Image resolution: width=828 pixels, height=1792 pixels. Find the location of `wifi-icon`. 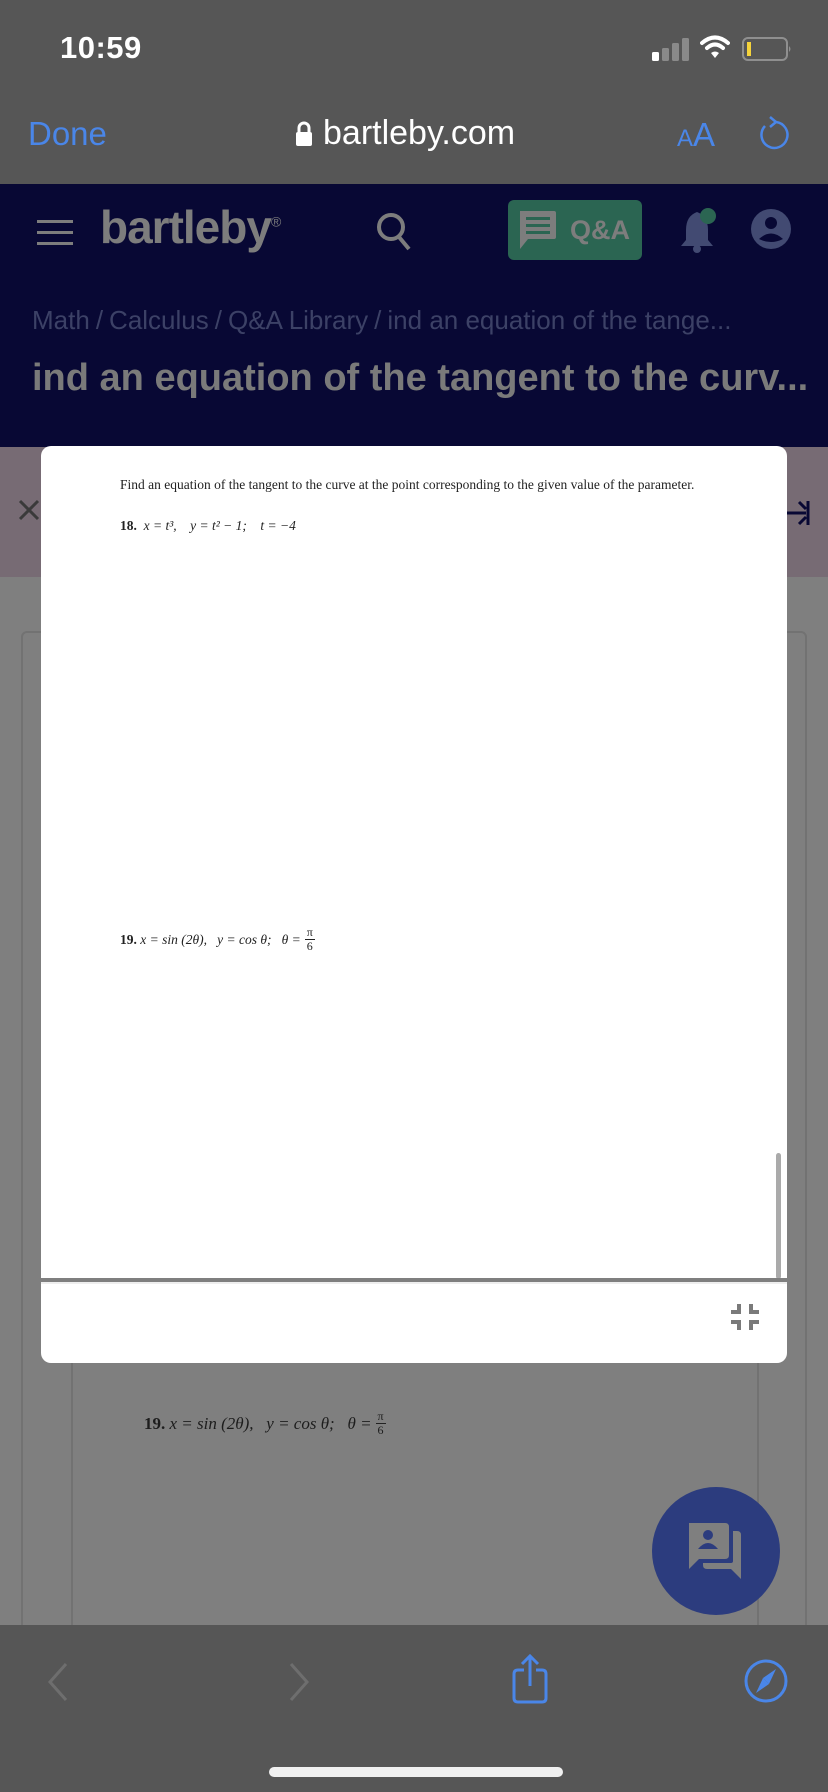

wifi-icon is located at coordinates (715, 46).